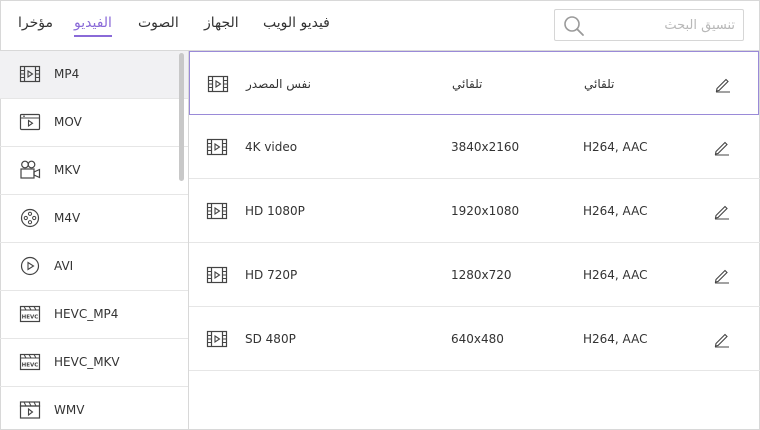 This screenshot has height=430, width=760. I want to click on sidebar-item-label: M4V, so click(67, 218).